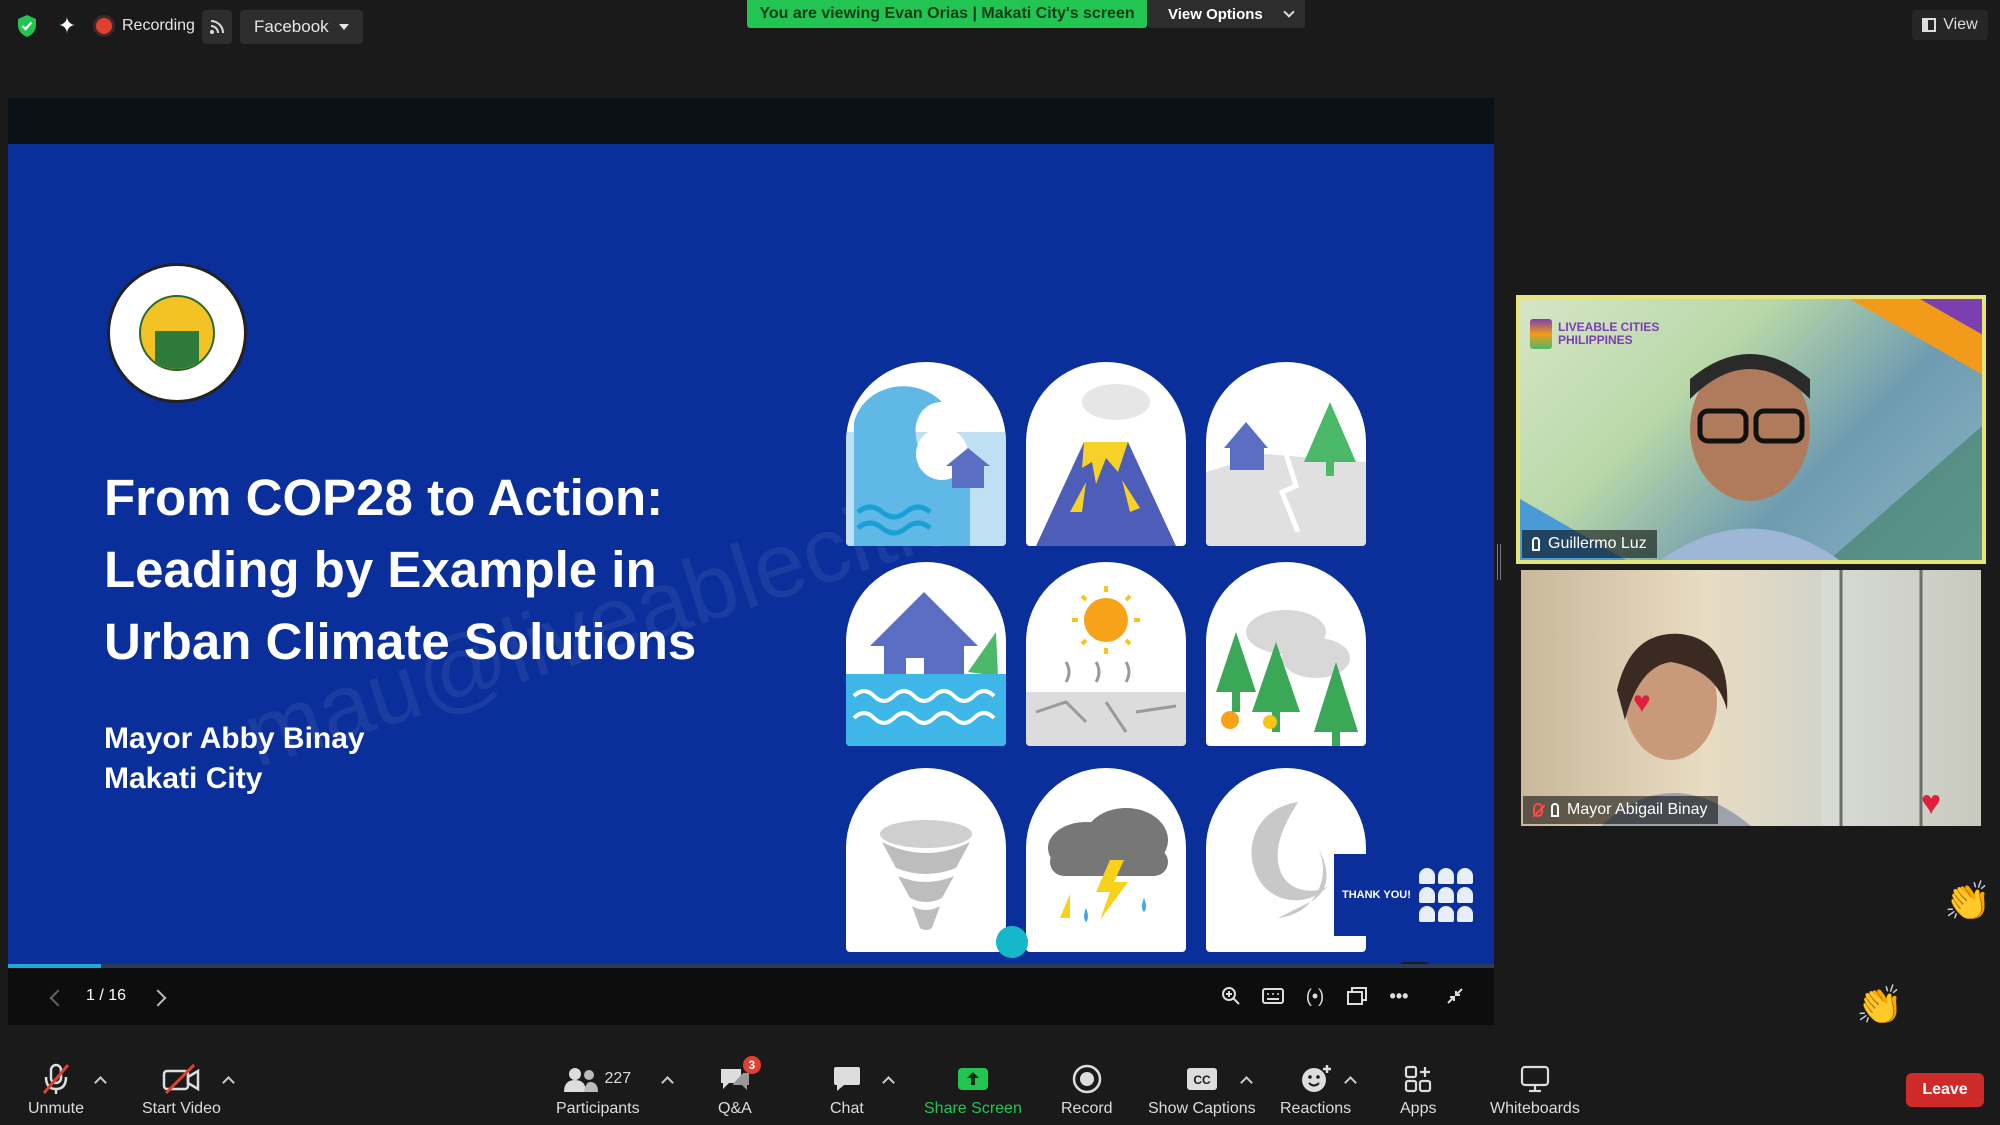  Describe the element at coordinates (380, 569) in the screenshot. I see `slide-title-line: Leading by Example in` at that location.